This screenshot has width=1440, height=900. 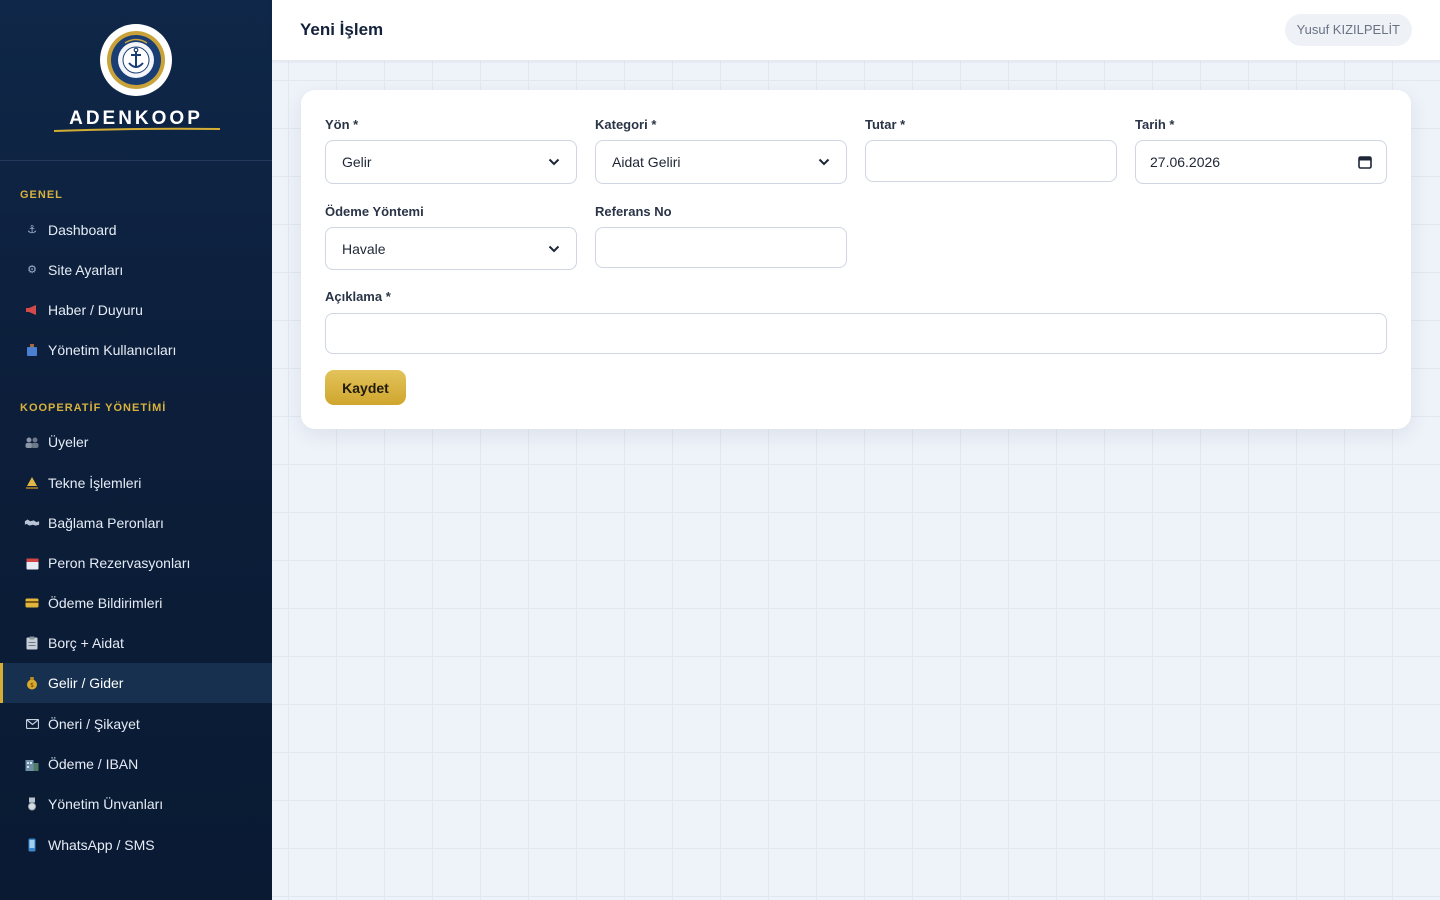 I want to click on sidebar-item-odeme-bildirimleri: Ödeme Bildirimleri, so click(x=136, y=603).